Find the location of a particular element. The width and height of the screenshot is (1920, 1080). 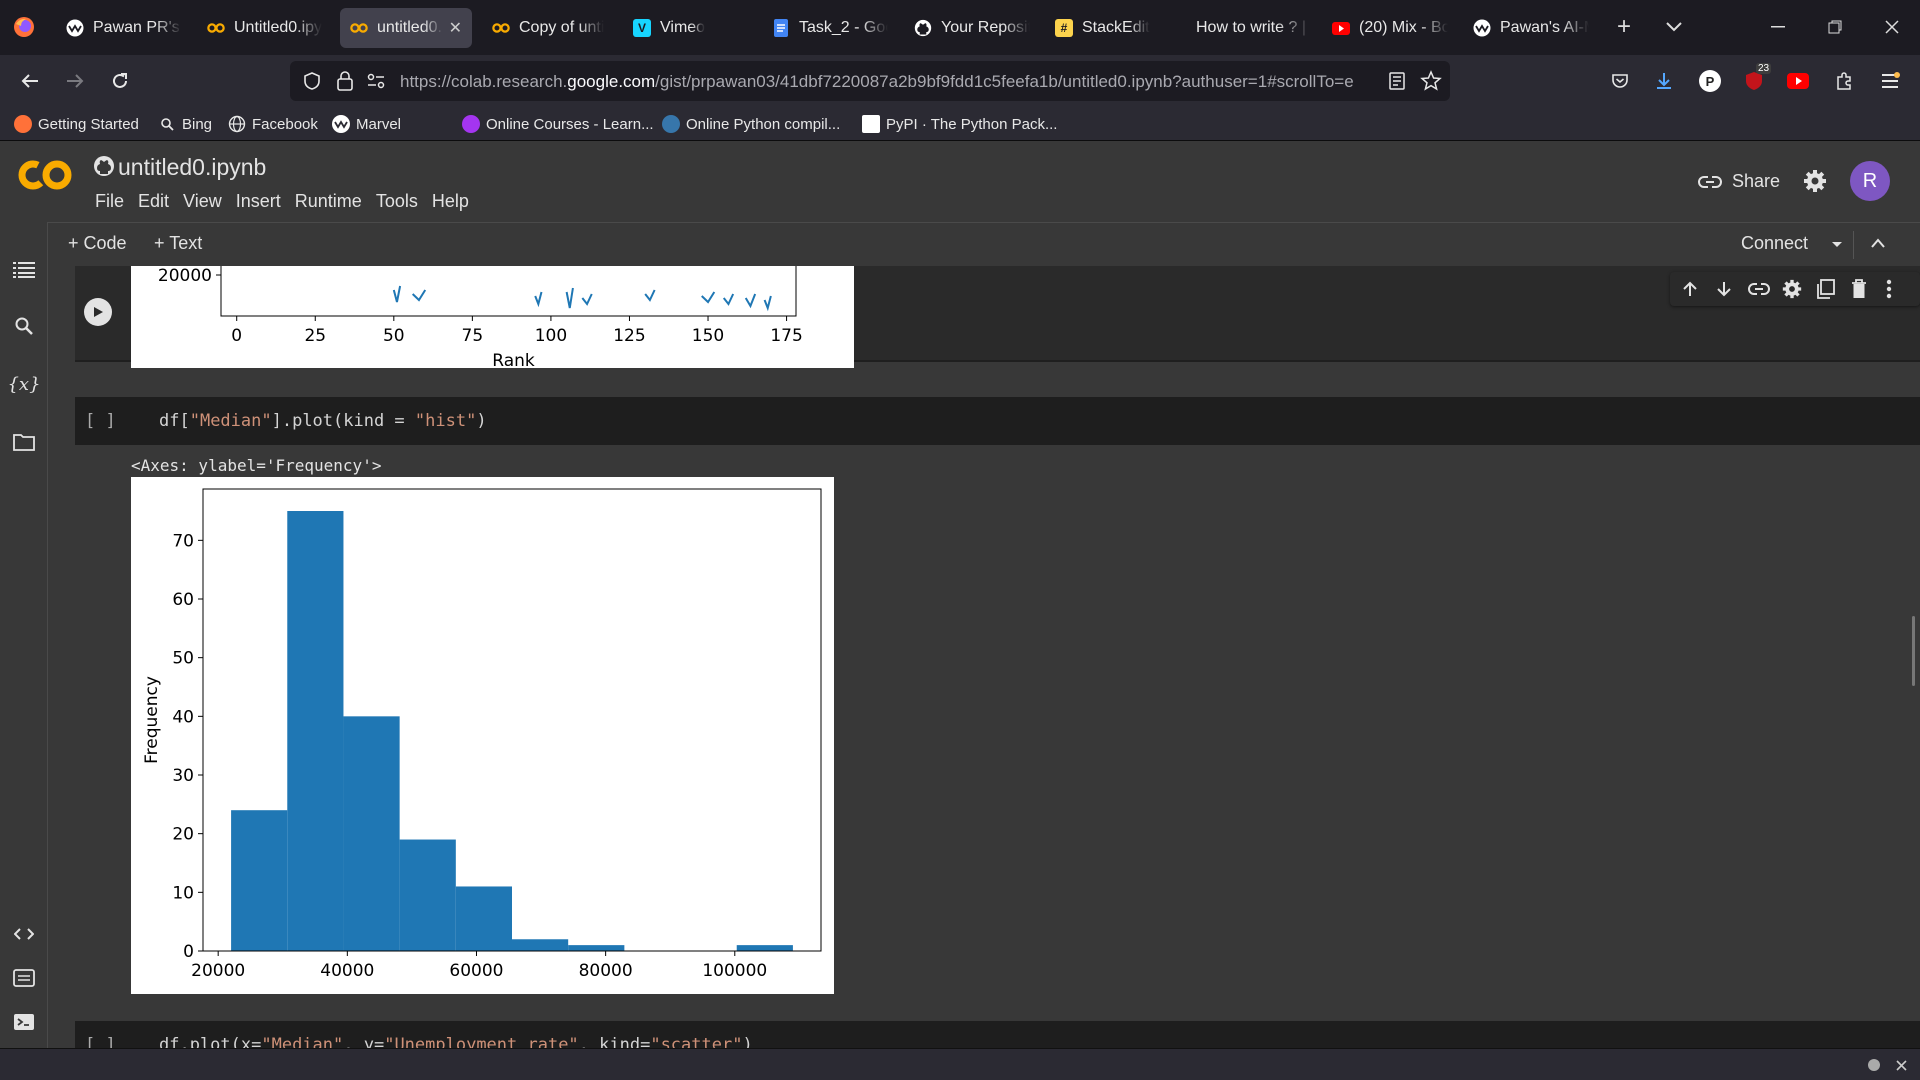

browser-tab: How to write ? | L is located at coordinates (1254, 28).